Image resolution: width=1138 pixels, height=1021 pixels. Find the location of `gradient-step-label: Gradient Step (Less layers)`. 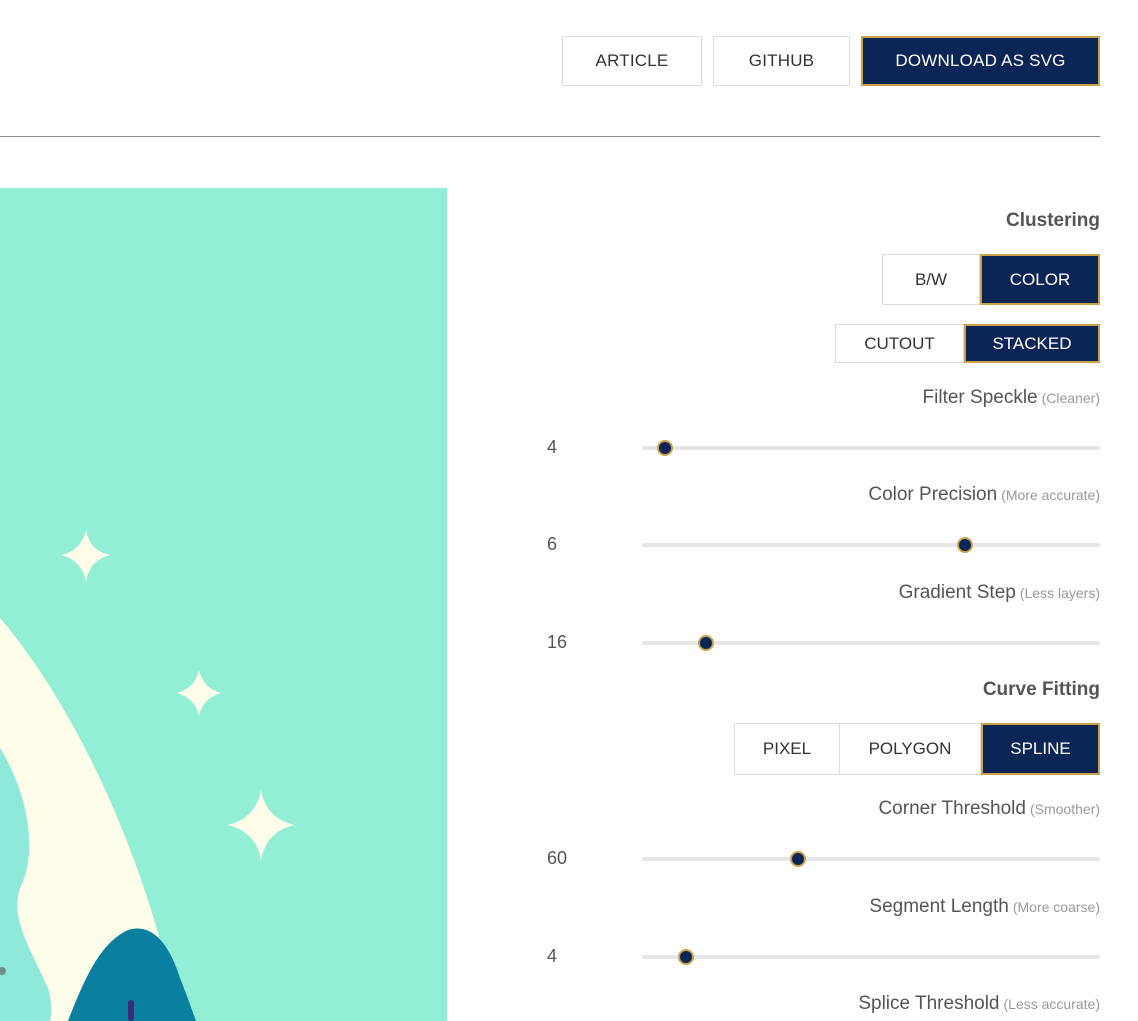

gradient-step-label: Gradient Step (Less layers) is located at coordinates (999, 593).